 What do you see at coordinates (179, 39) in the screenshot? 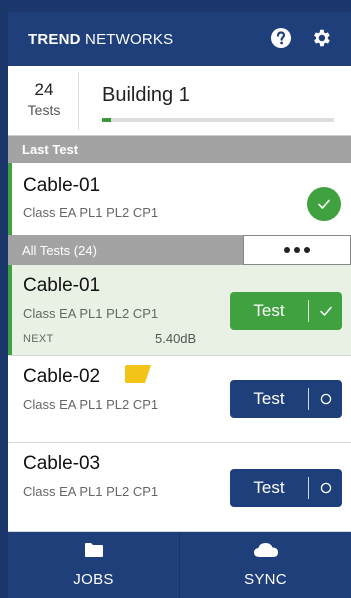
I see `app-header: TREND NETWORKS` at bounding box center [179, 39].